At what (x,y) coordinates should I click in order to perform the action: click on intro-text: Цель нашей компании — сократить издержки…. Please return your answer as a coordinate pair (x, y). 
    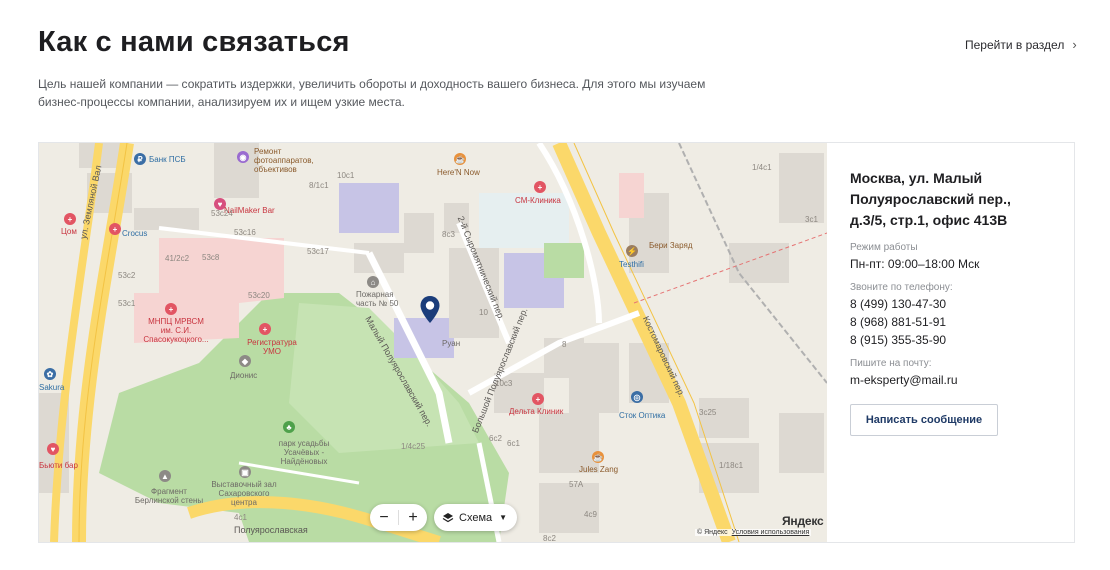
    Looking at the image, I should click on (372, 93).